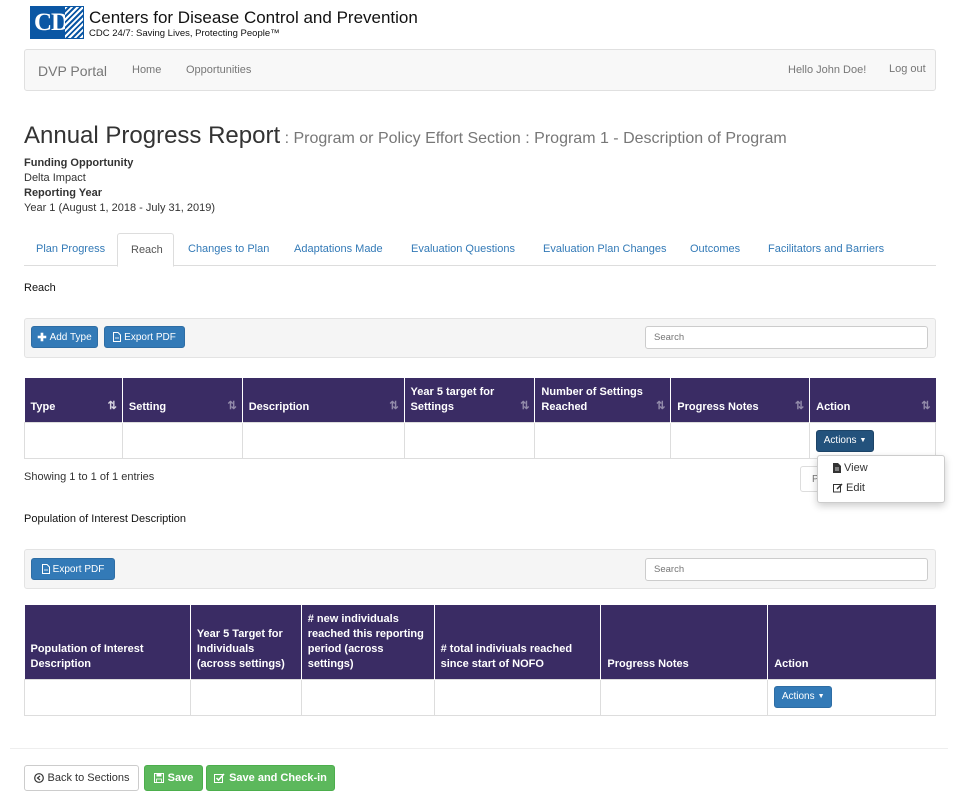  What do you see at coordinates (856, 468) in the screenshot?
I see `dropdown-item-label: View` at bounding box center [856, 468].